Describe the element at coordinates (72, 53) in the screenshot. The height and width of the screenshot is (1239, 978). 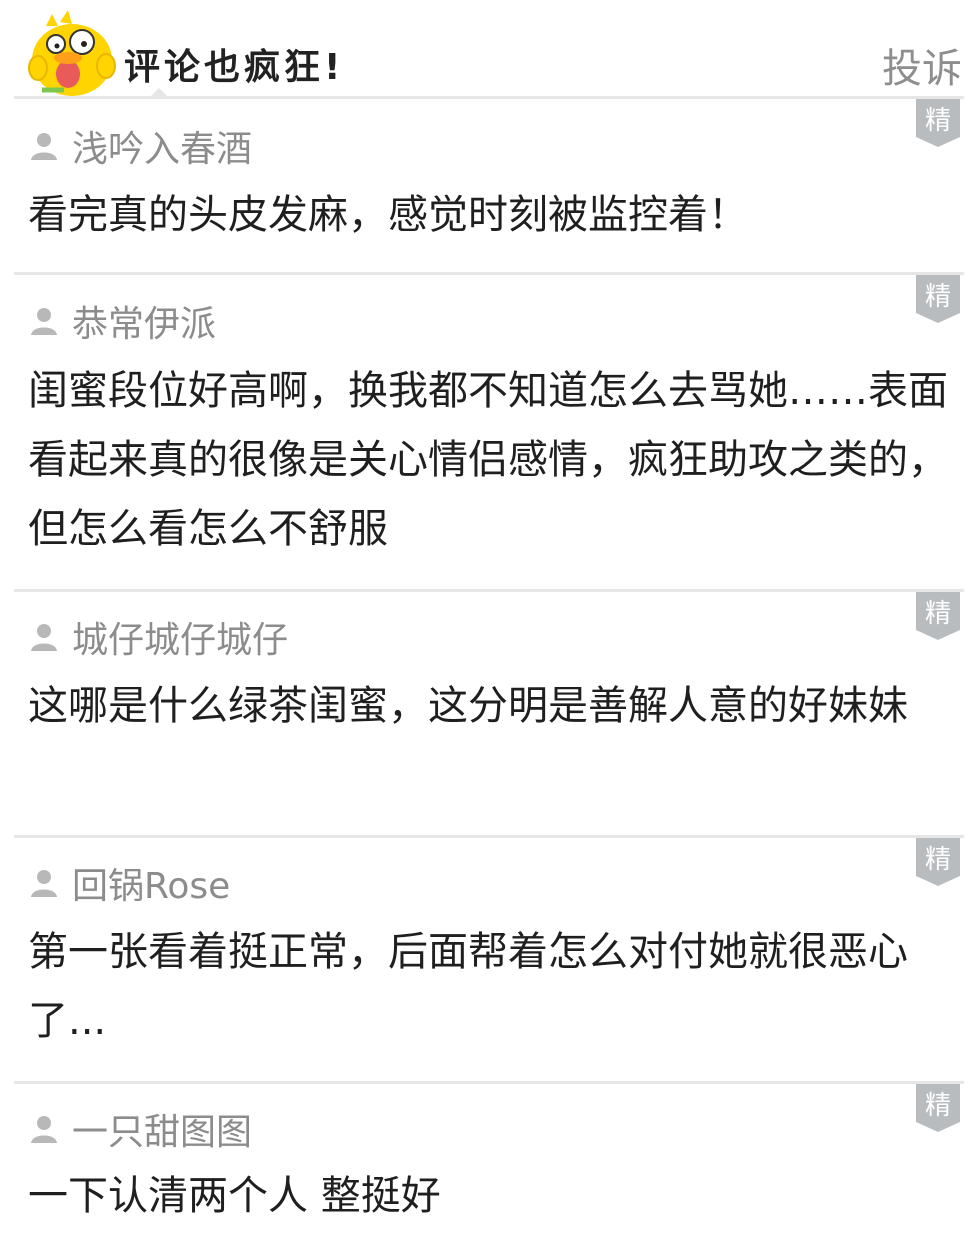
I see `yellow-duck-mascot-icon` at that location.